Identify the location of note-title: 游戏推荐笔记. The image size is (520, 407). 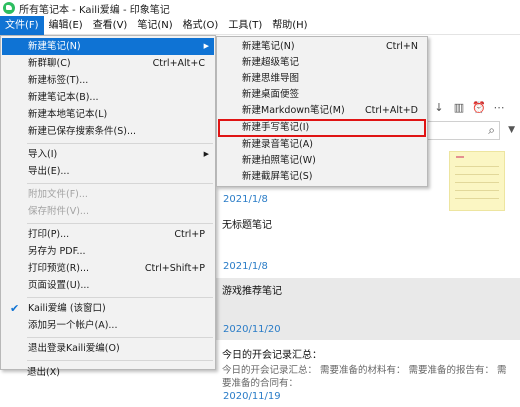
(252, 291).